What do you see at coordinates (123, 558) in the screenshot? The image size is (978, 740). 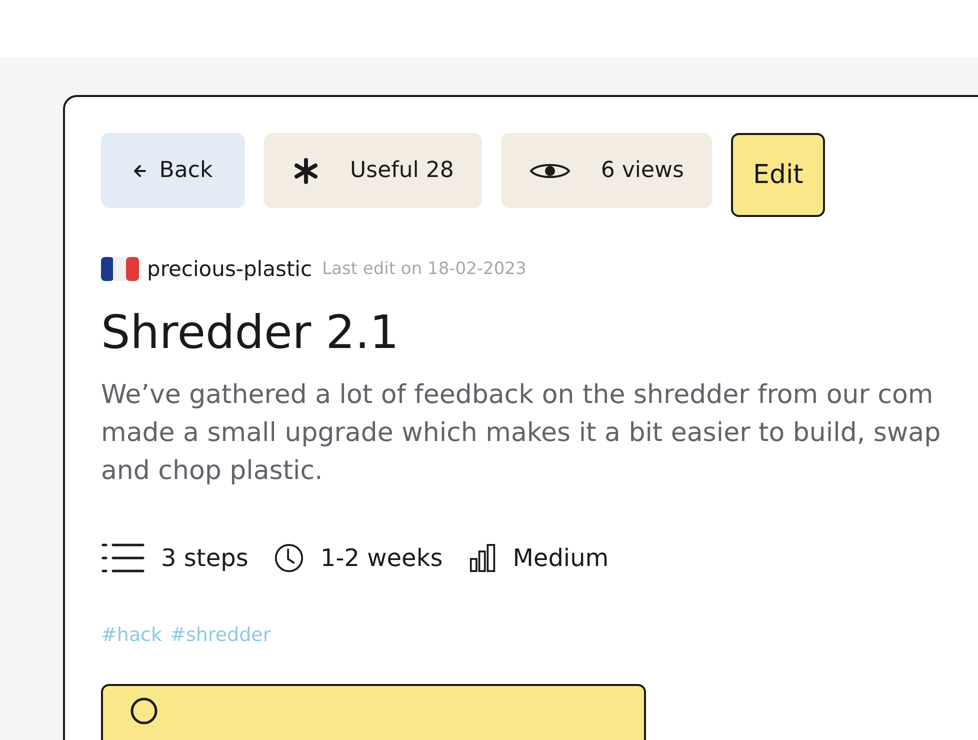 I see `list-icon` at bounding box center [123, 558].